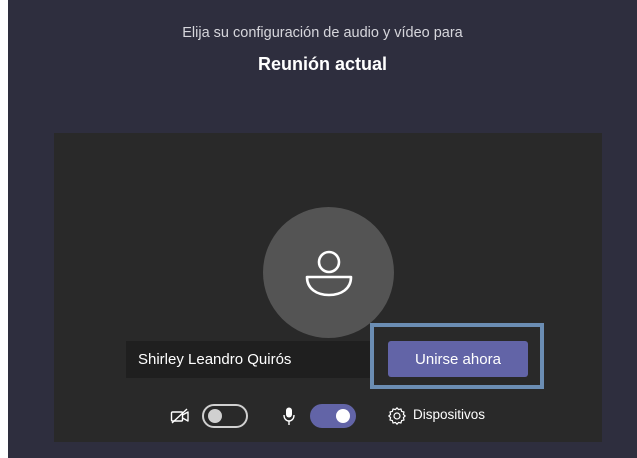 Image resolution: width=637 pixels, height=458 pixels. I want to click on camera-toggle-knob, so click(215, 416).